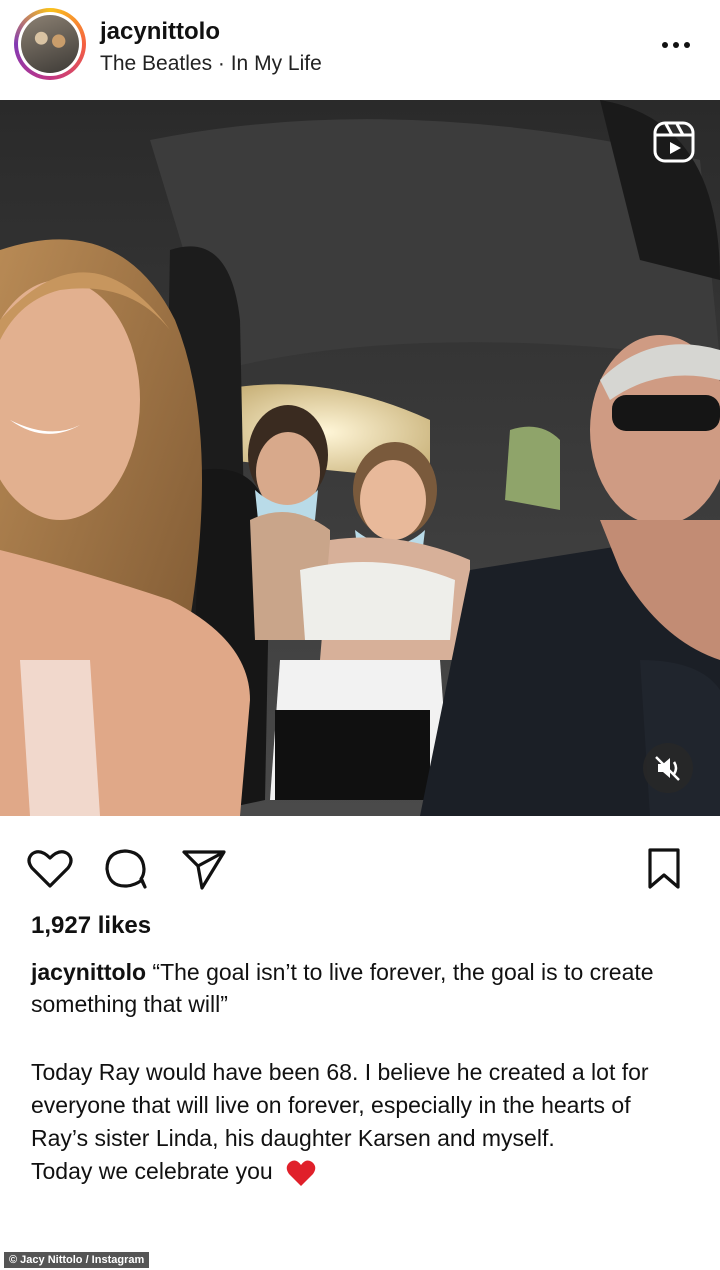 This screenshot has width=720, height=1270. I want to click on post-header: jacynittolo The Beatles · In My Life, so click(360, 49).